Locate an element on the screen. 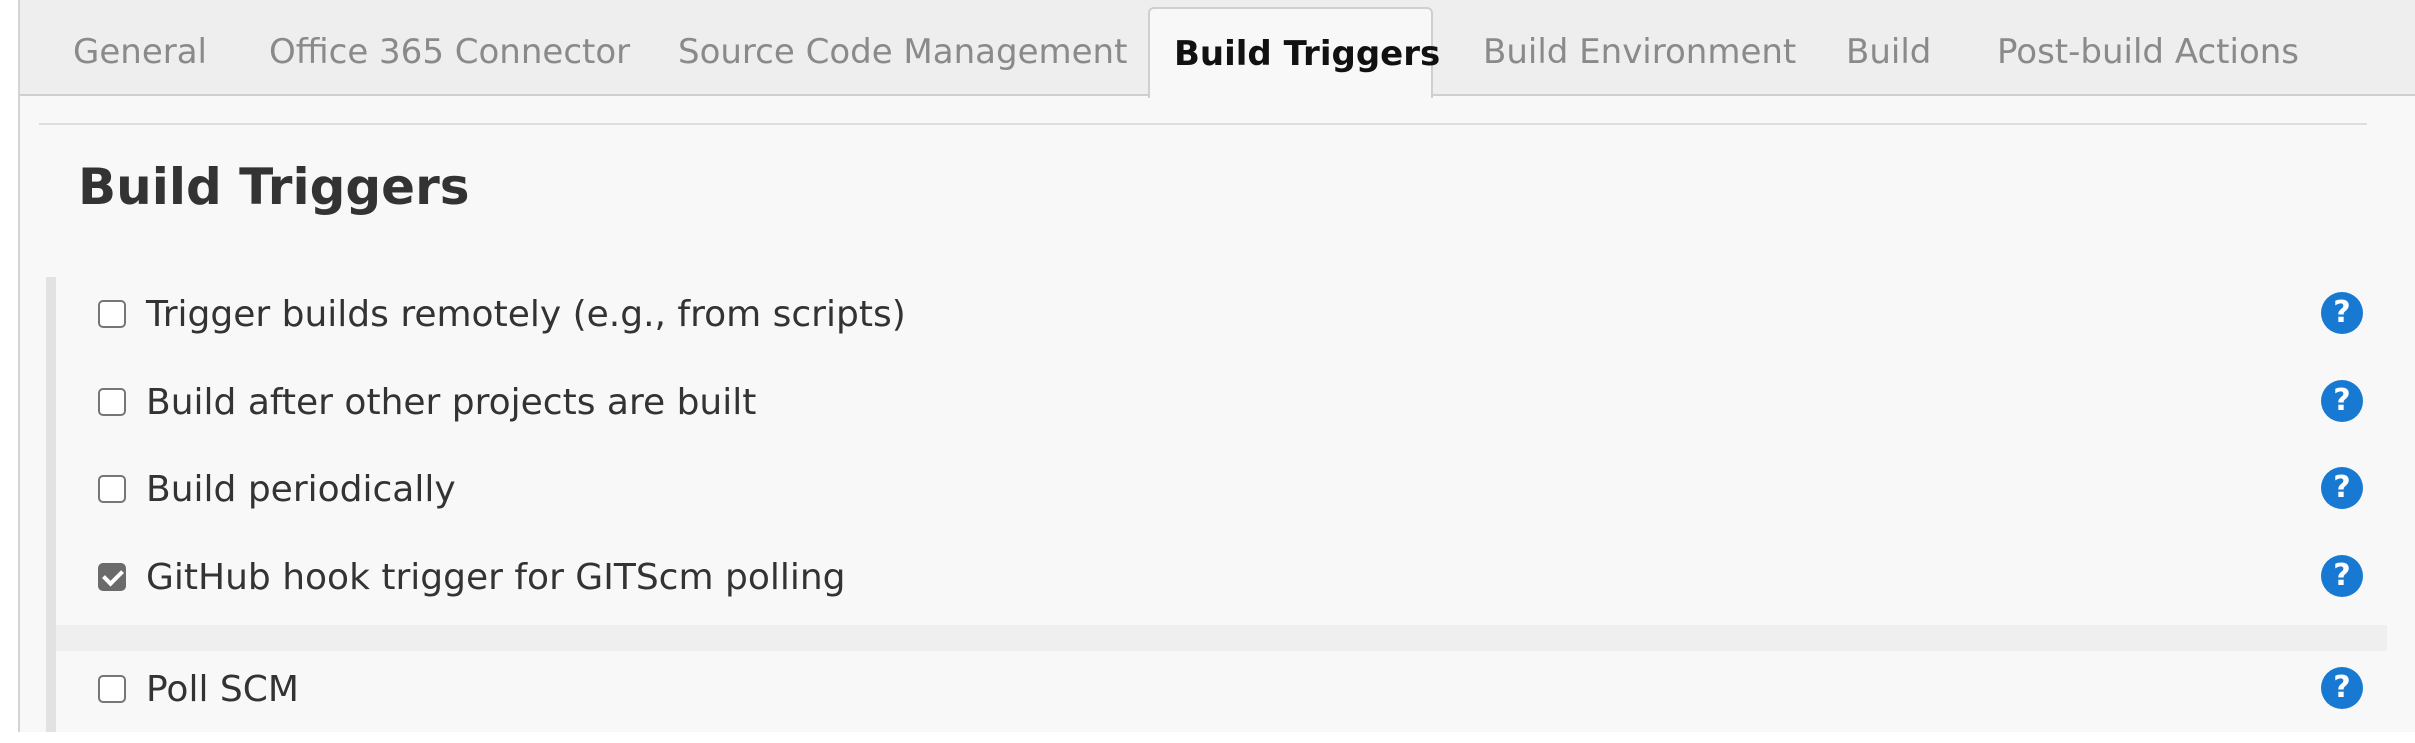 This screenshot has height=743, width=2415. tab-build-environment: Build Environment is located at coordinates (1639, 48).